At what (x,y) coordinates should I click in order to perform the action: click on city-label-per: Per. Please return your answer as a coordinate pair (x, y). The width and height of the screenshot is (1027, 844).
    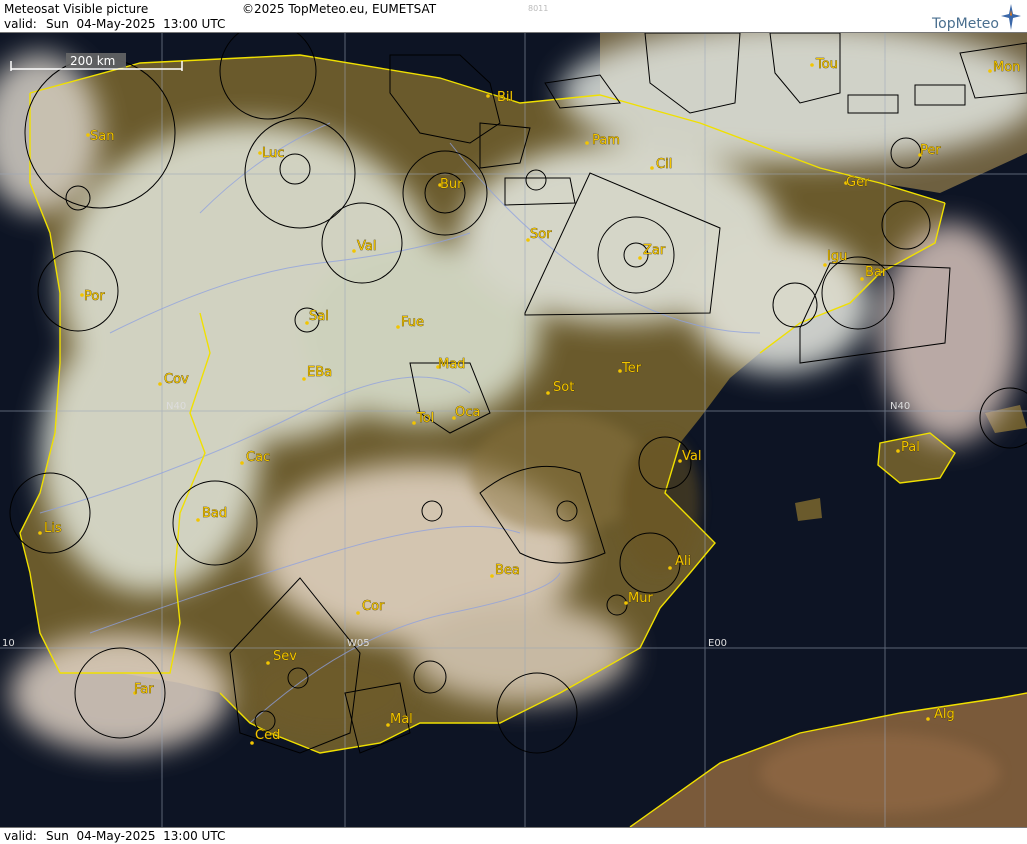
    Looking at the image, I should click on (930, 150).